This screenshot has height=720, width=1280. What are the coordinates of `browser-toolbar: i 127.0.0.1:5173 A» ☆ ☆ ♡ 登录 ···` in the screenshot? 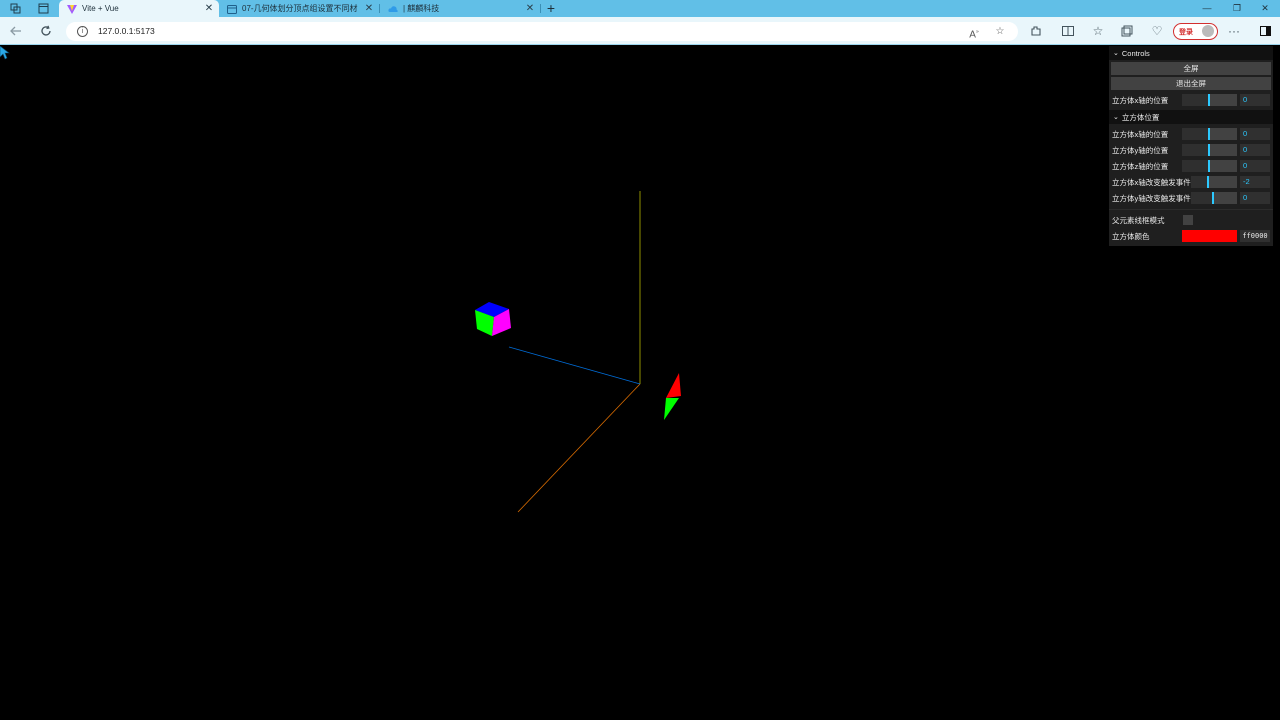 It's located at (640, 31).